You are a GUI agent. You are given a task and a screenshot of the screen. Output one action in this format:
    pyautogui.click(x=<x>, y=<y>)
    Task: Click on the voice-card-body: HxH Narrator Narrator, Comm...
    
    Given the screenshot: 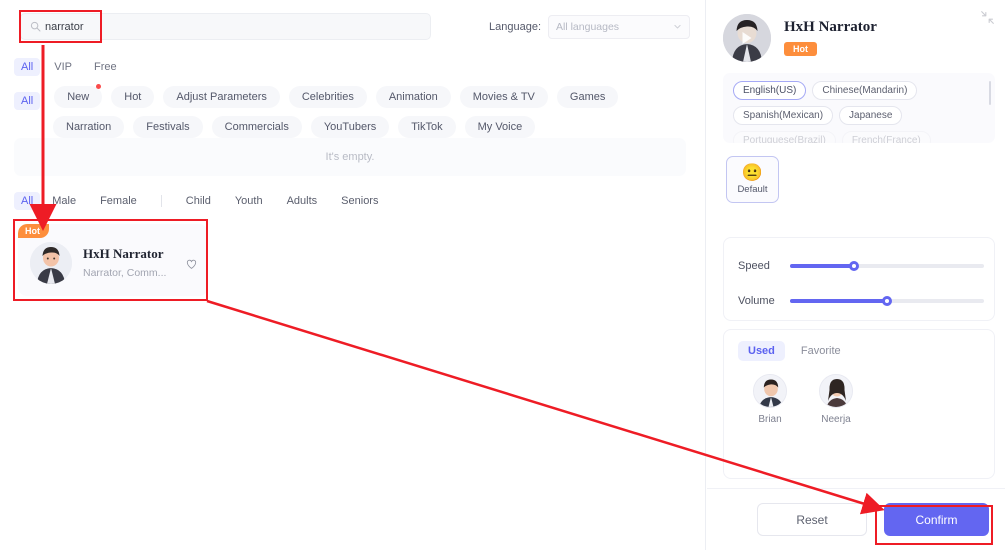 What is the action you would take?
    pyautogui.click(x=98, y=263)
    